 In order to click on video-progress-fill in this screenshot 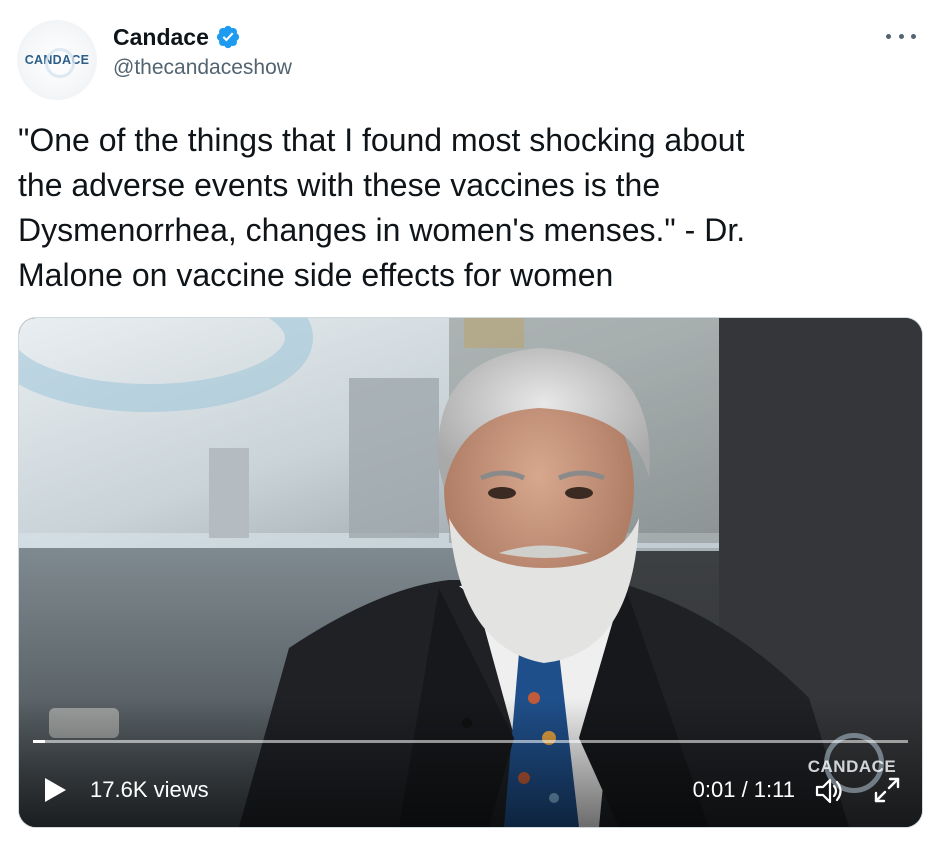, I will do `click(39, 741)`.